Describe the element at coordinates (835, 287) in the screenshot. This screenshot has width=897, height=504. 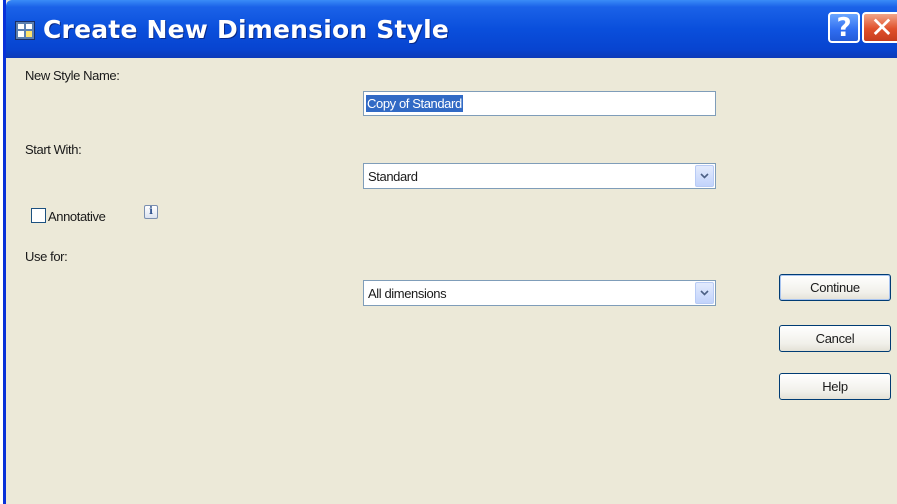
I see `continue-button: Continue` at that location.